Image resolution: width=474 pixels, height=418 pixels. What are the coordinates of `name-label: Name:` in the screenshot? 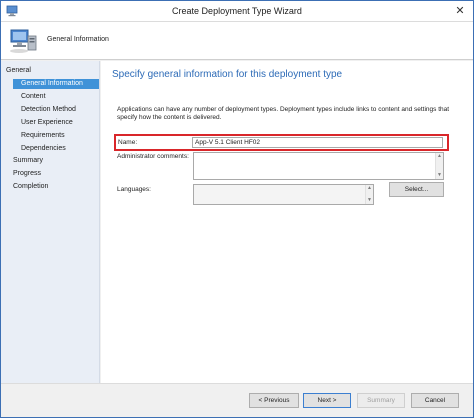 It's located at (128, 142).